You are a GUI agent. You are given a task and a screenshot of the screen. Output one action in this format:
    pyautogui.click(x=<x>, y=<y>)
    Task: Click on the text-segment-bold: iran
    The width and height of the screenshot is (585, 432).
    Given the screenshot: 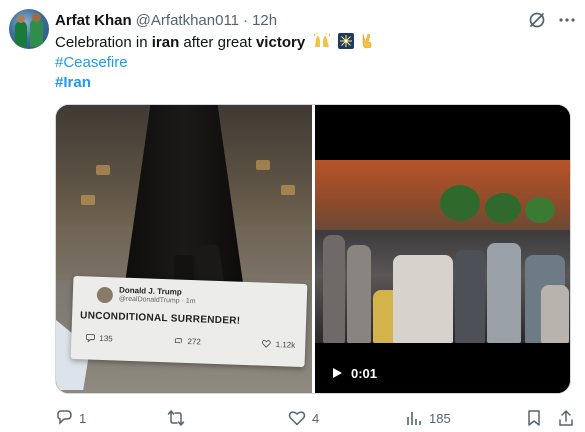 What is the action you would take?
    pyautogui.click(x=165, y=42)
    